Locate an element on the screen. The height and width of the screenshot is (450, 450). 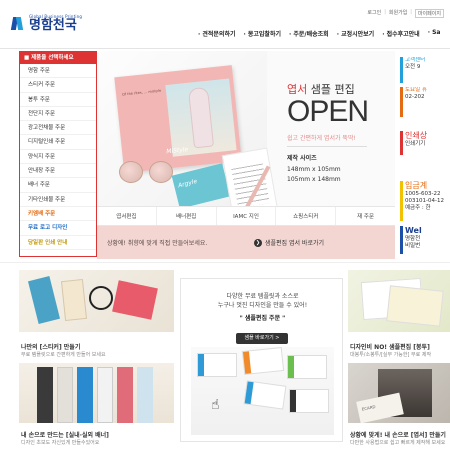
postcard-promo-image: ECARD is located at coordinates (399, 393).